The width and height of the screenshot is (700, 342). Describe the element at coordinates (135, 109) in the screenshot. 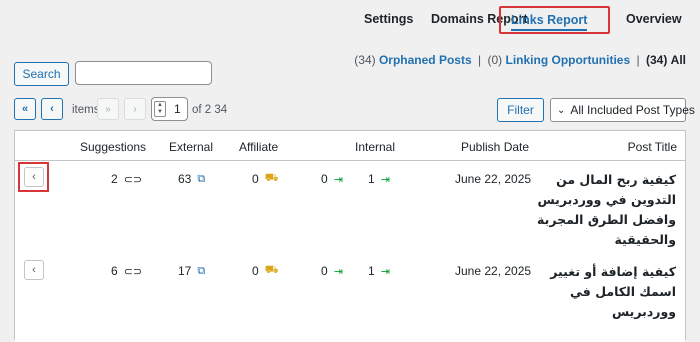

I see `next-page-button: ›` at that location.